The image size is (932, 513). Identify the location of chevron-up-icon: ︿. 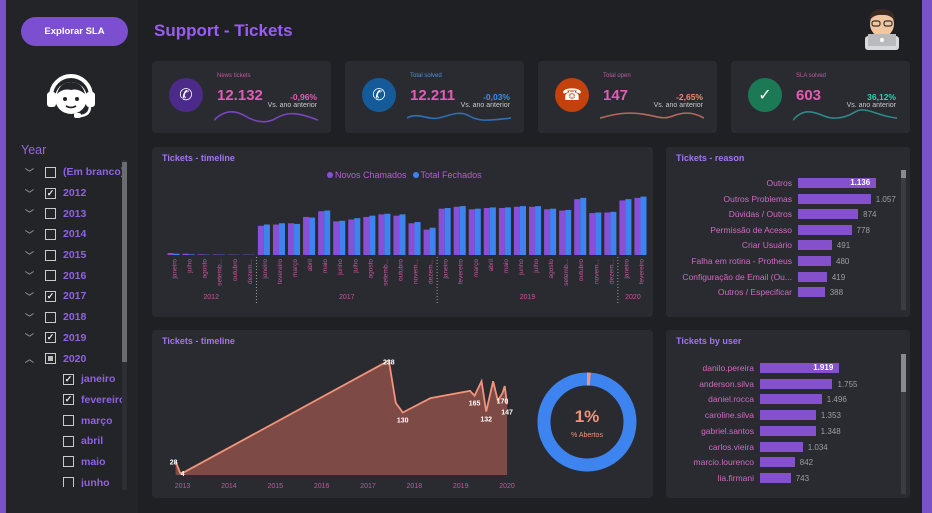
(31, 358).